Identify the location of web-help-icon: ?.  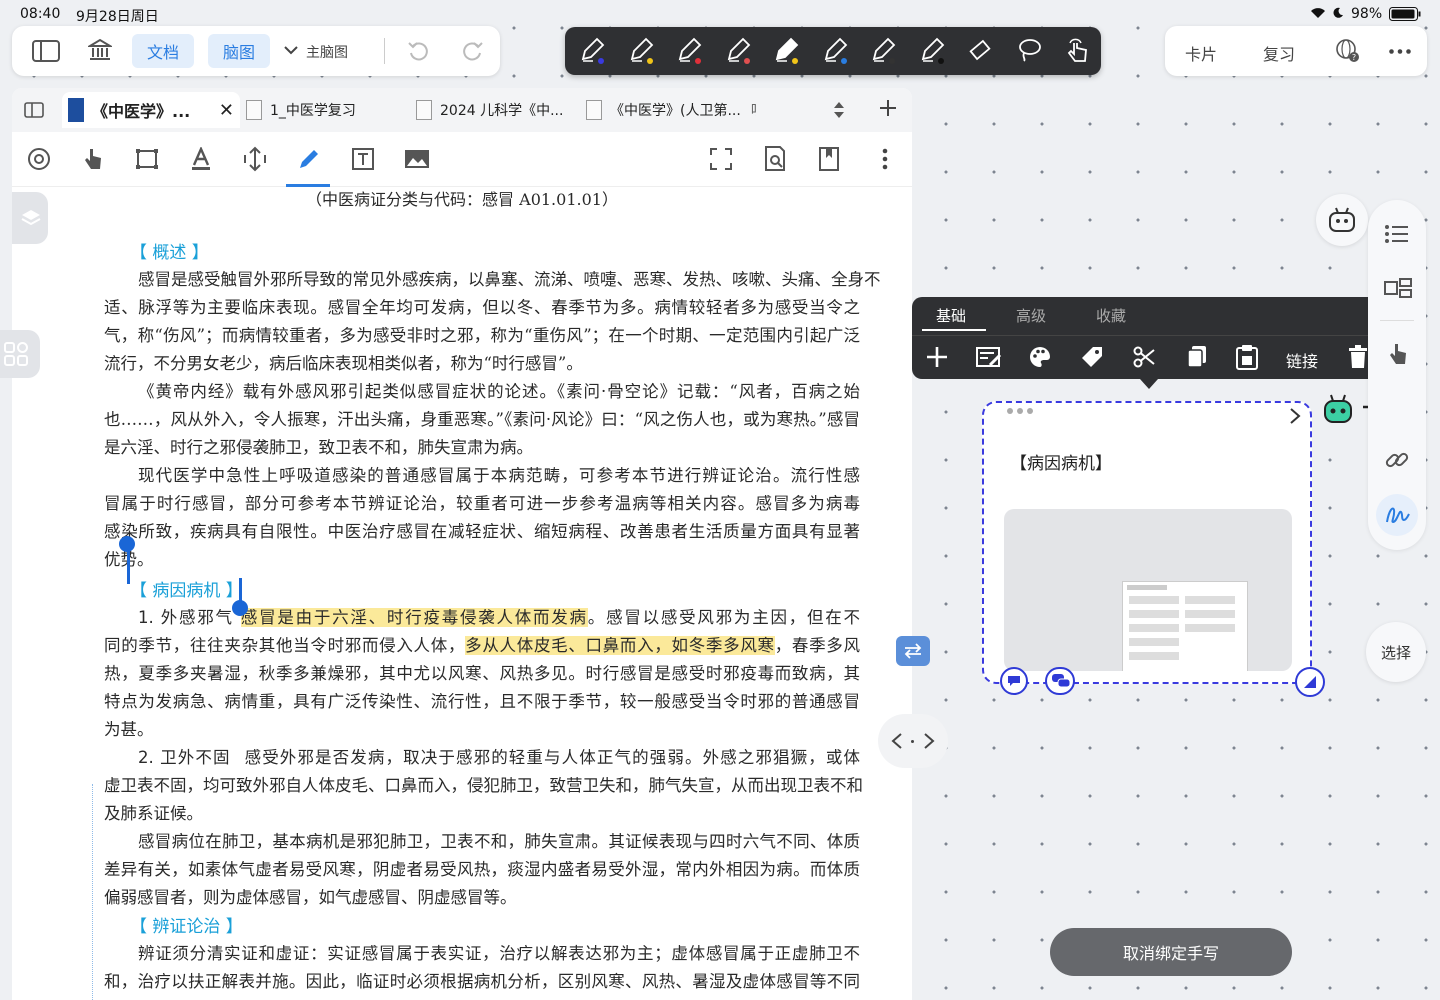
(1348, 51).